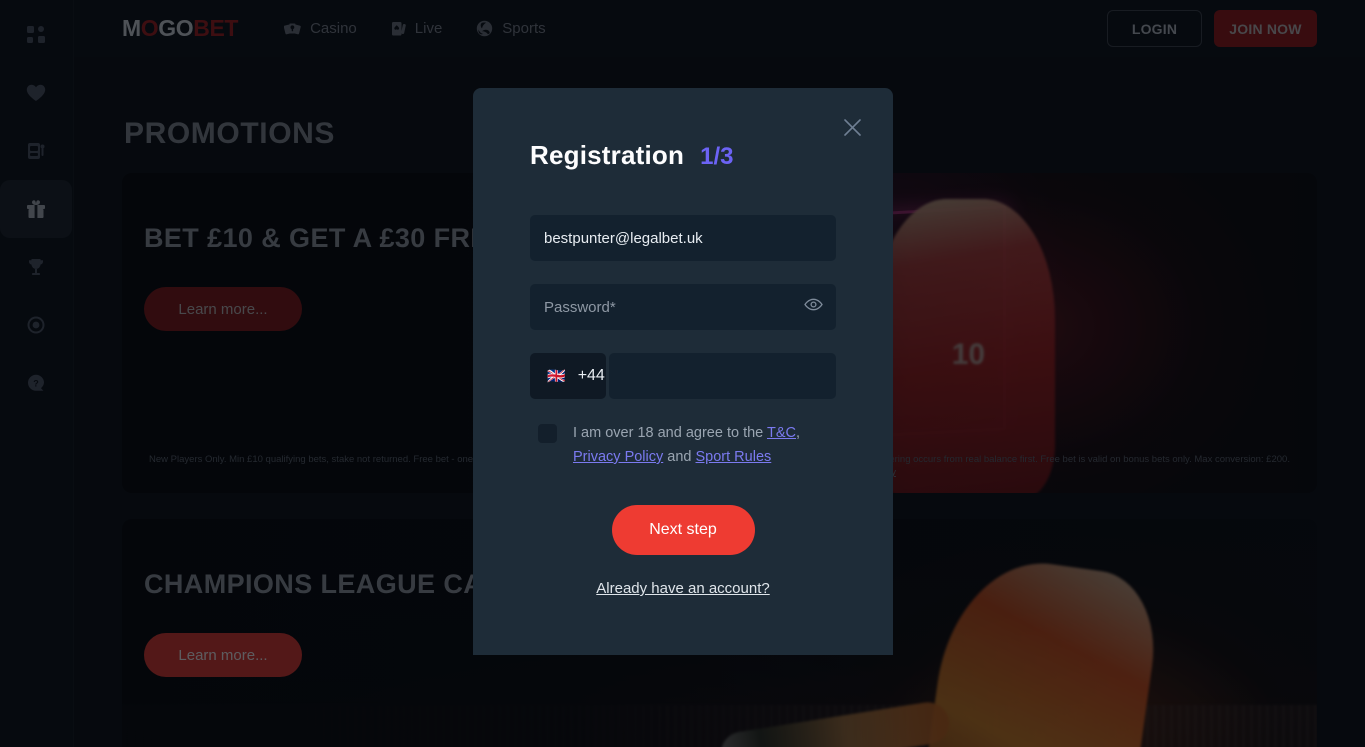  I want to click on nav-label-sports: Sports, so click(524, 28).